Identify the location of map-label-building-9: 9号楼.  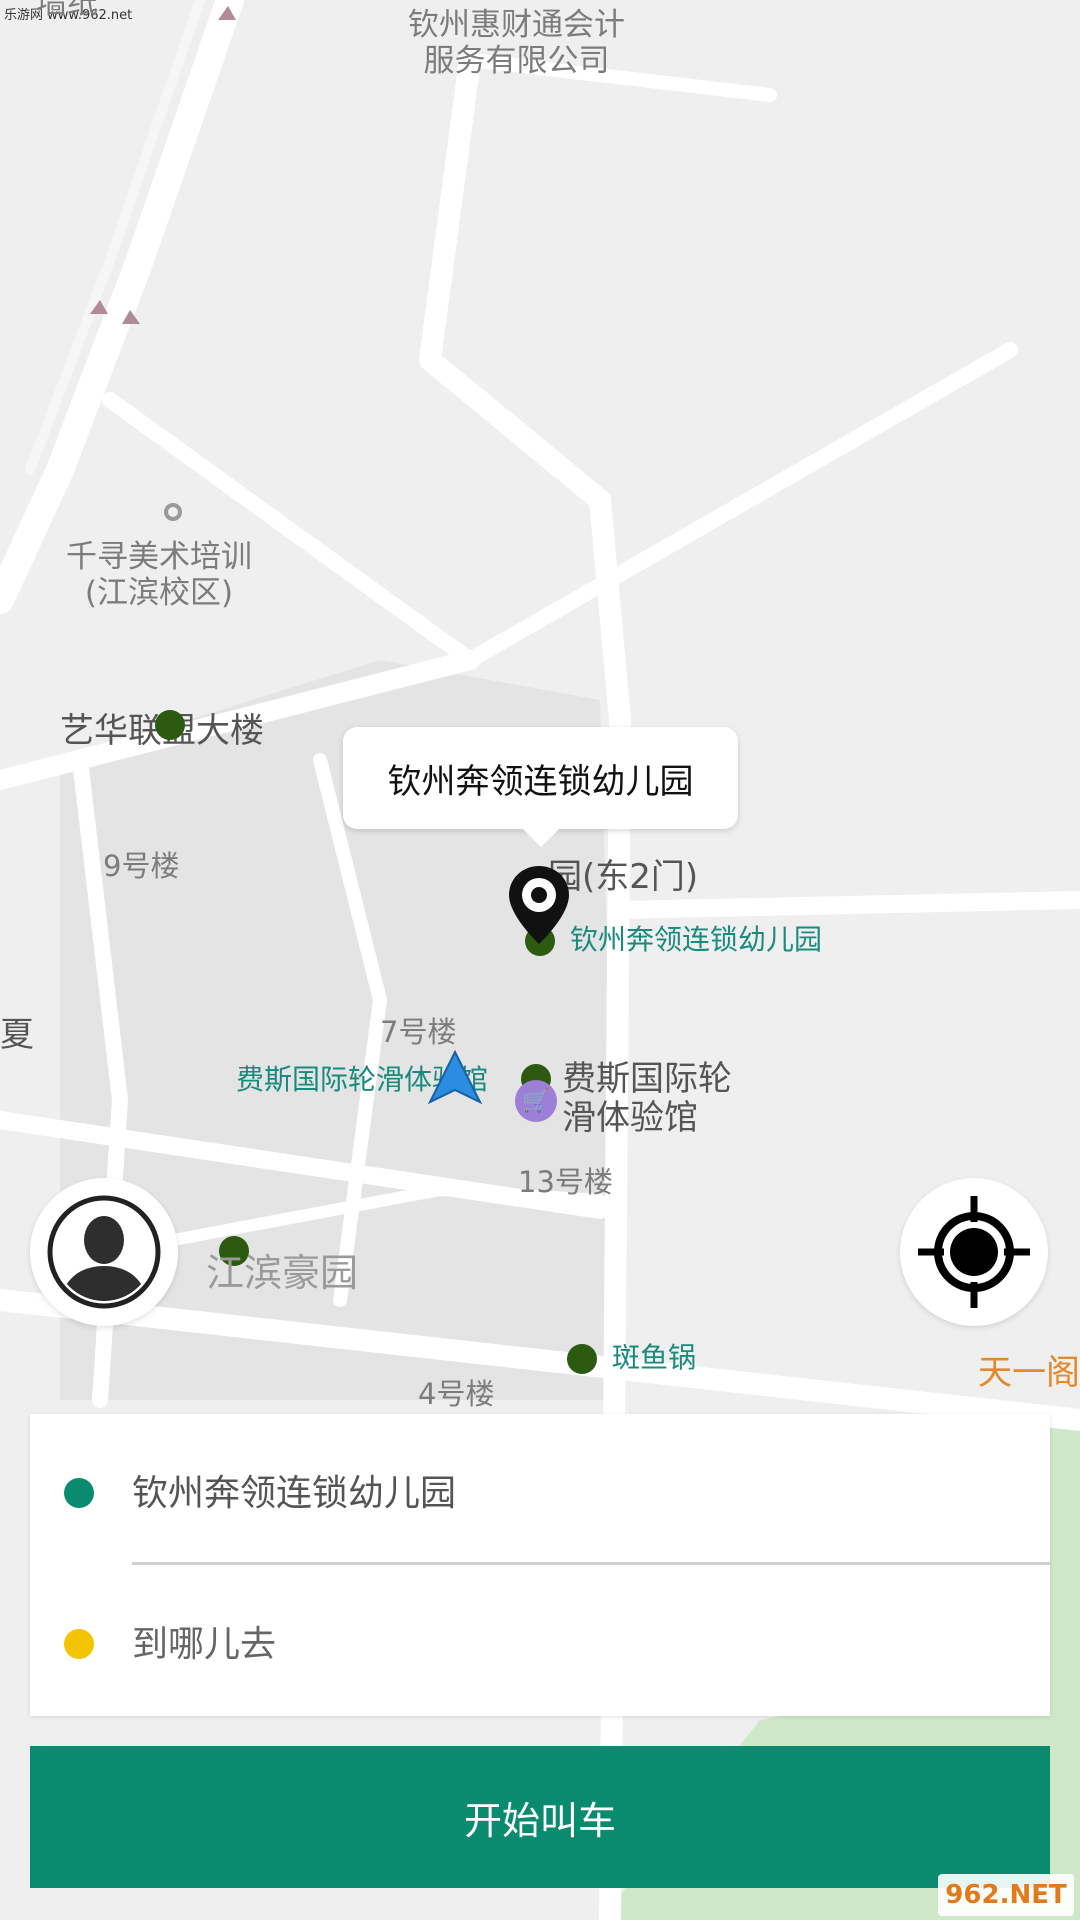
(141, 866).